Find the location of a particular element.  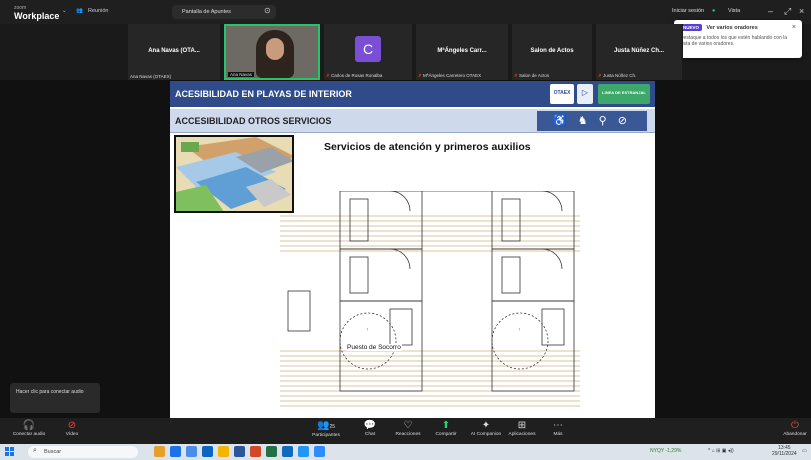

participants-icon: 👥25 is located at coordinates (325, 425).